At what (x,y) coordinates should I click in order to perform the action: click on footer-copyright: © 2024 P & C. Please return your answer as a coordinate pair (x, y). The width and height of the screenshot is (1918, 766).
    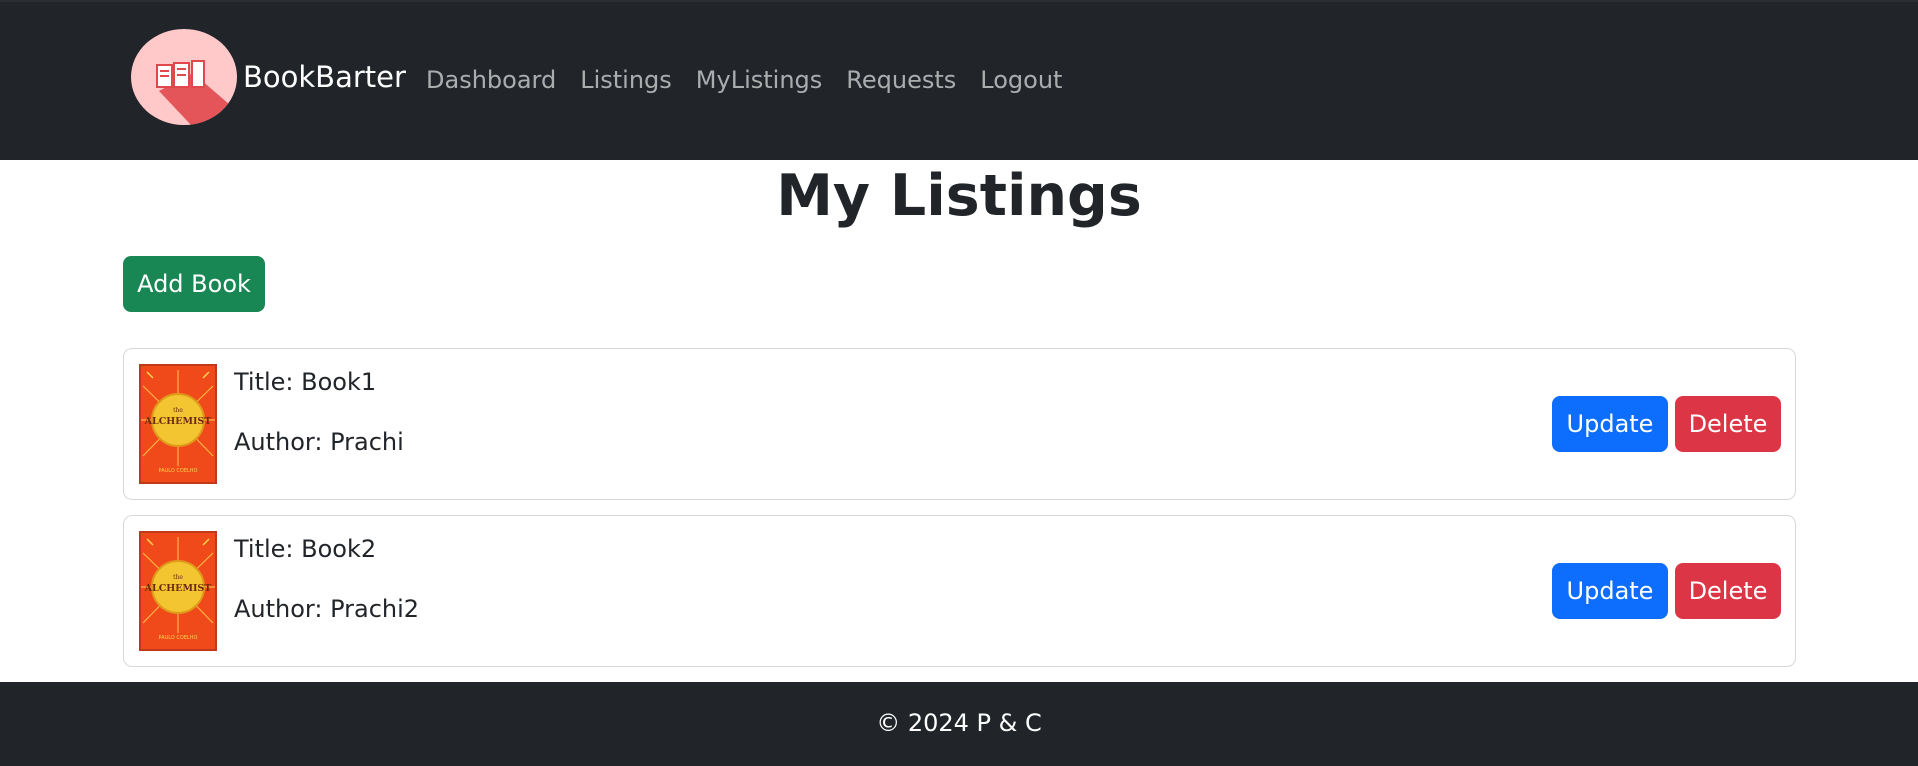
    Looking at the image, I should click on (959, 723).